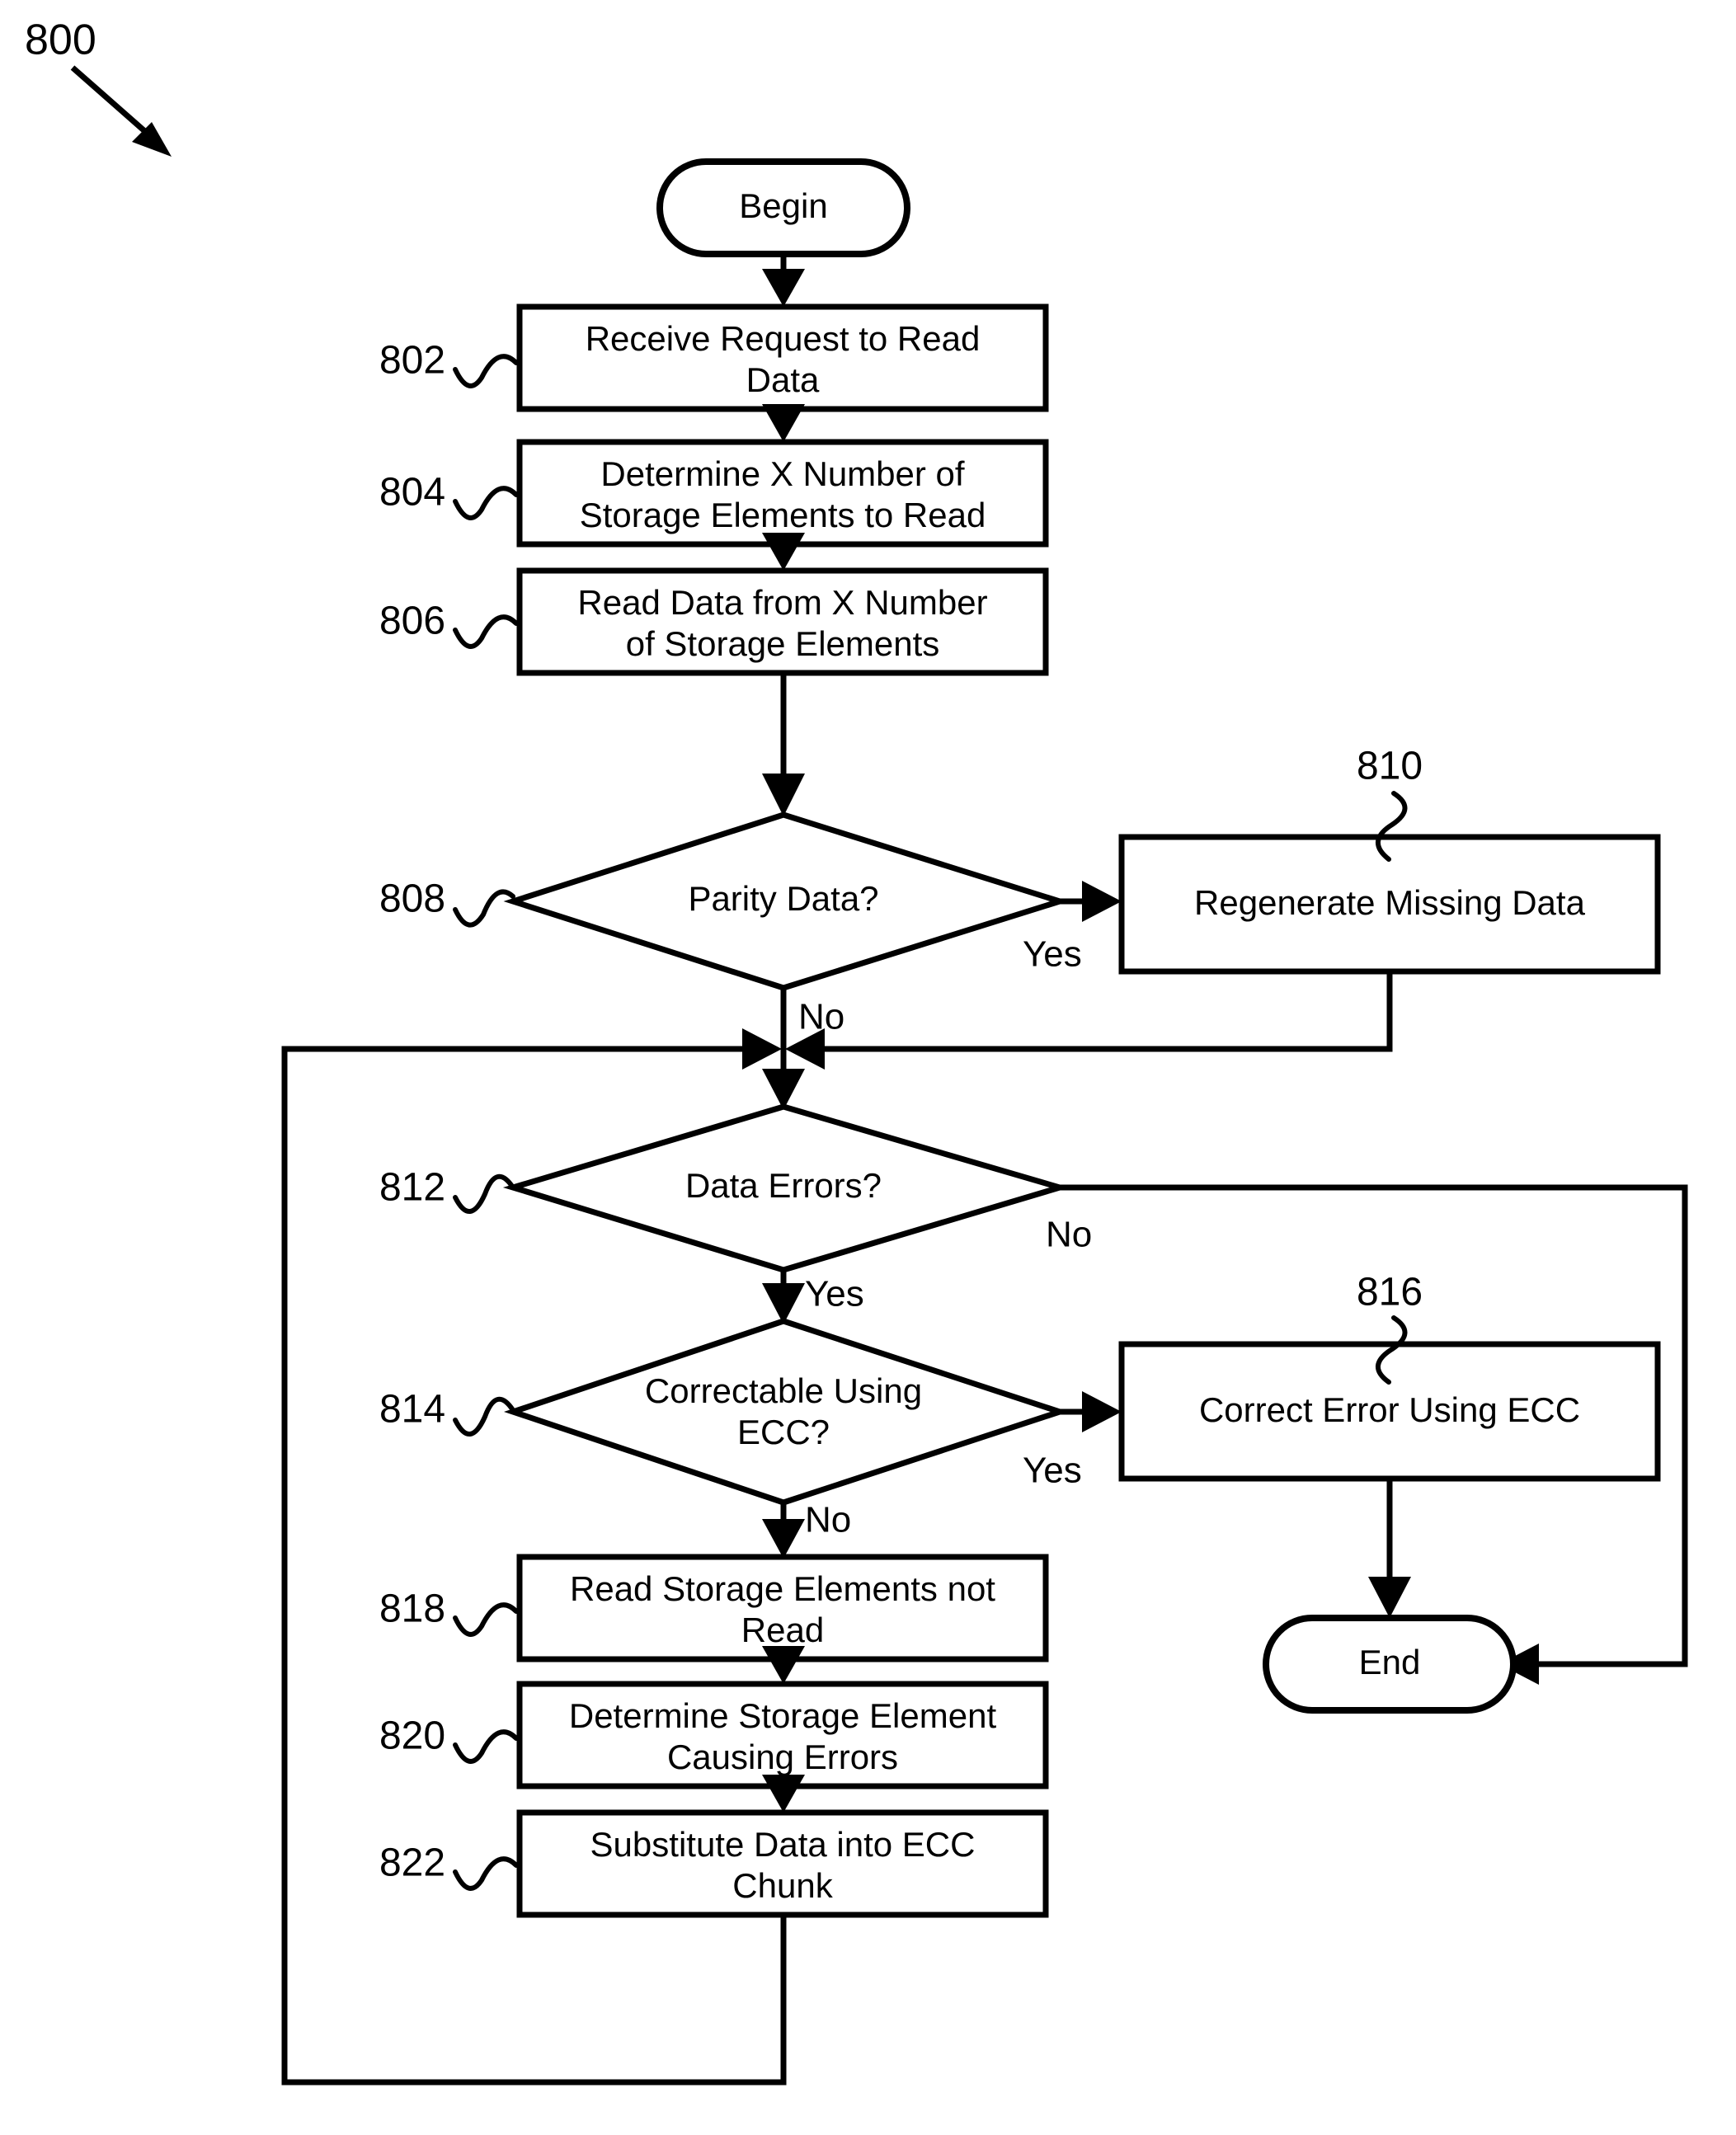 The width and height of the screenshot is (1736, 2135). I want to click on ref-806-squiggle, so click(486, 631).